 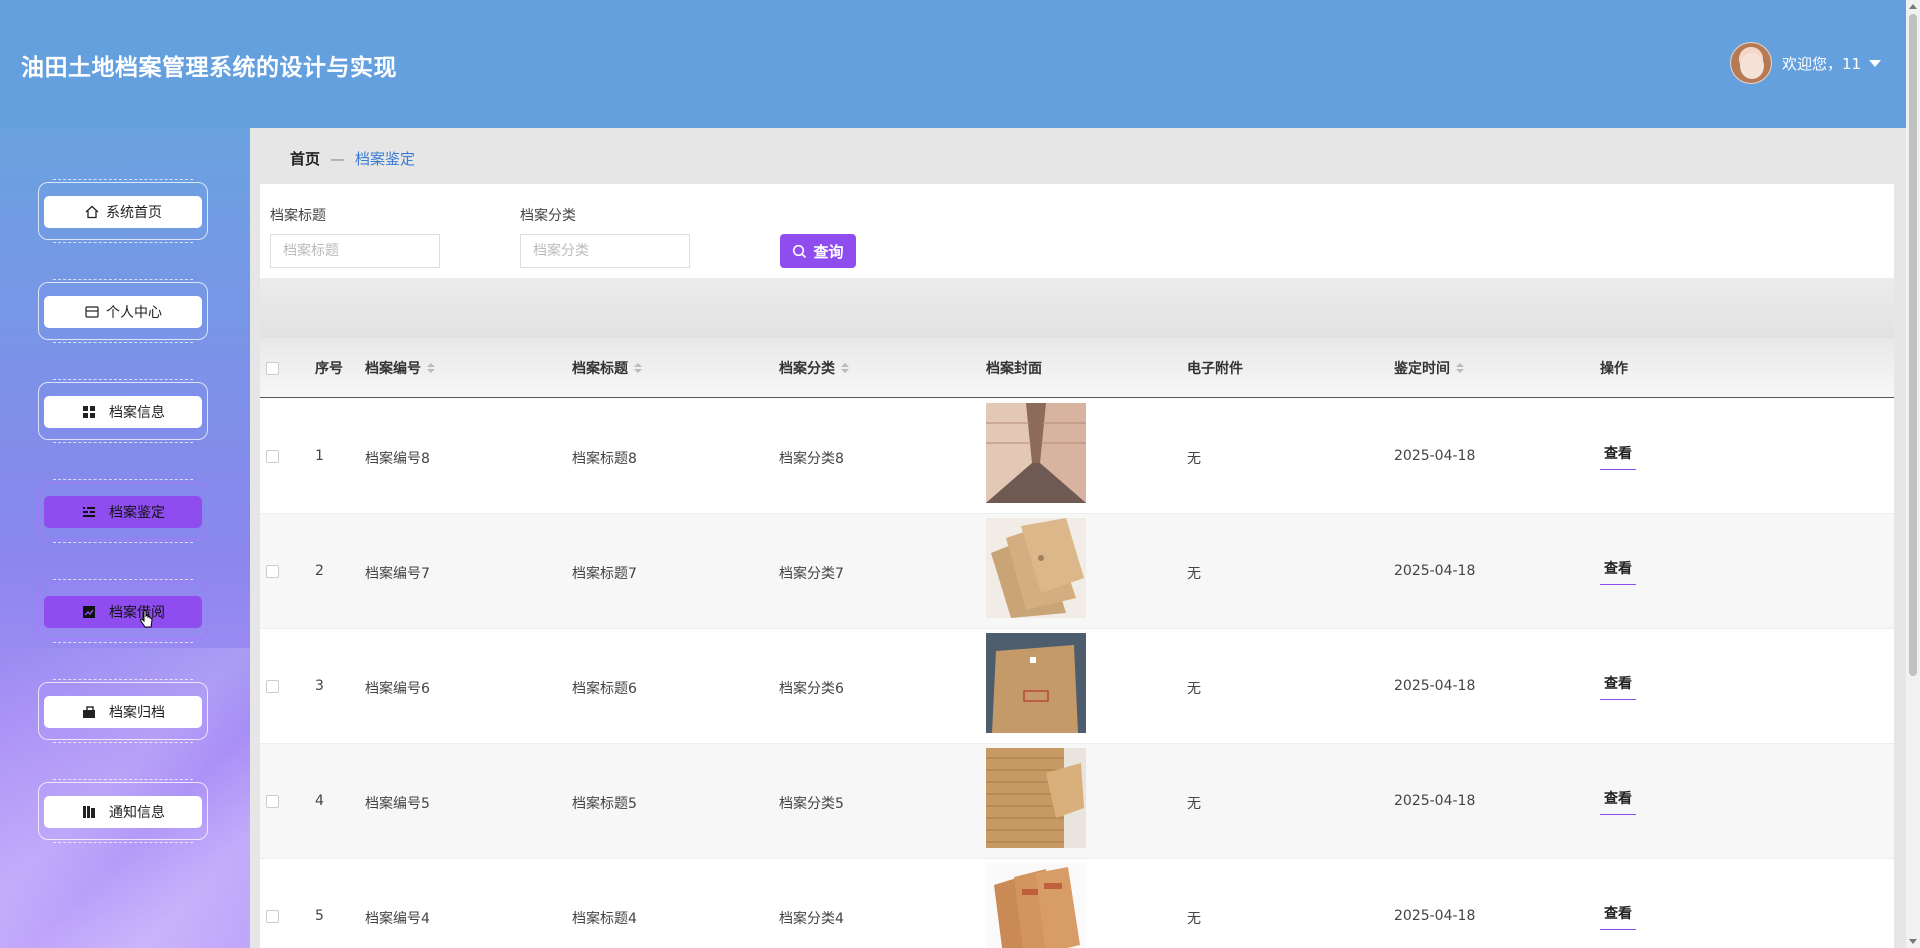 What do you see at coordinates (137, 513) in the screenshot?
I see `sidebar-item-label: 档案鉴定` at bounding box center [137, 513].